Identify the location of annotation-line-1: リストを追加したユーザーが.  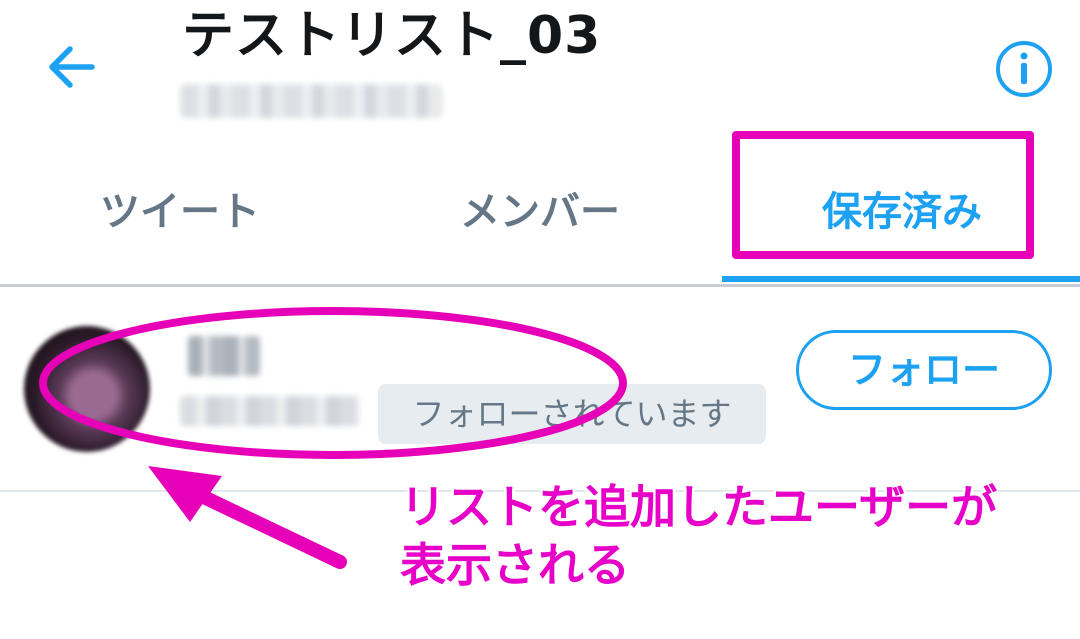
(699, 507).